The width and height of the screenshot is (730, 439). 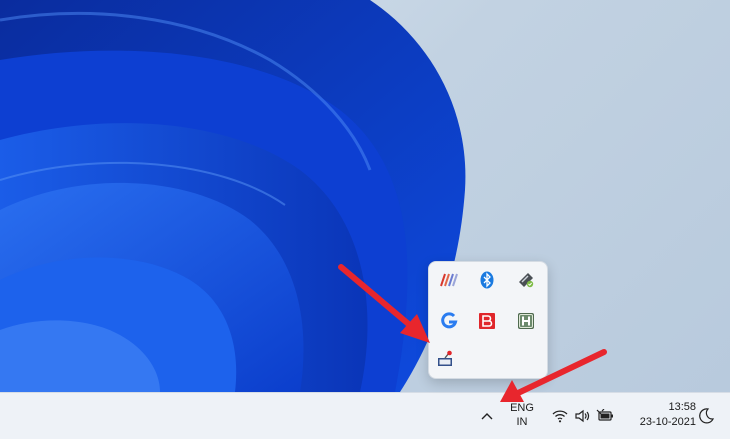 I want to click on hotspot-shield-icon, so click(x=526, y=321).